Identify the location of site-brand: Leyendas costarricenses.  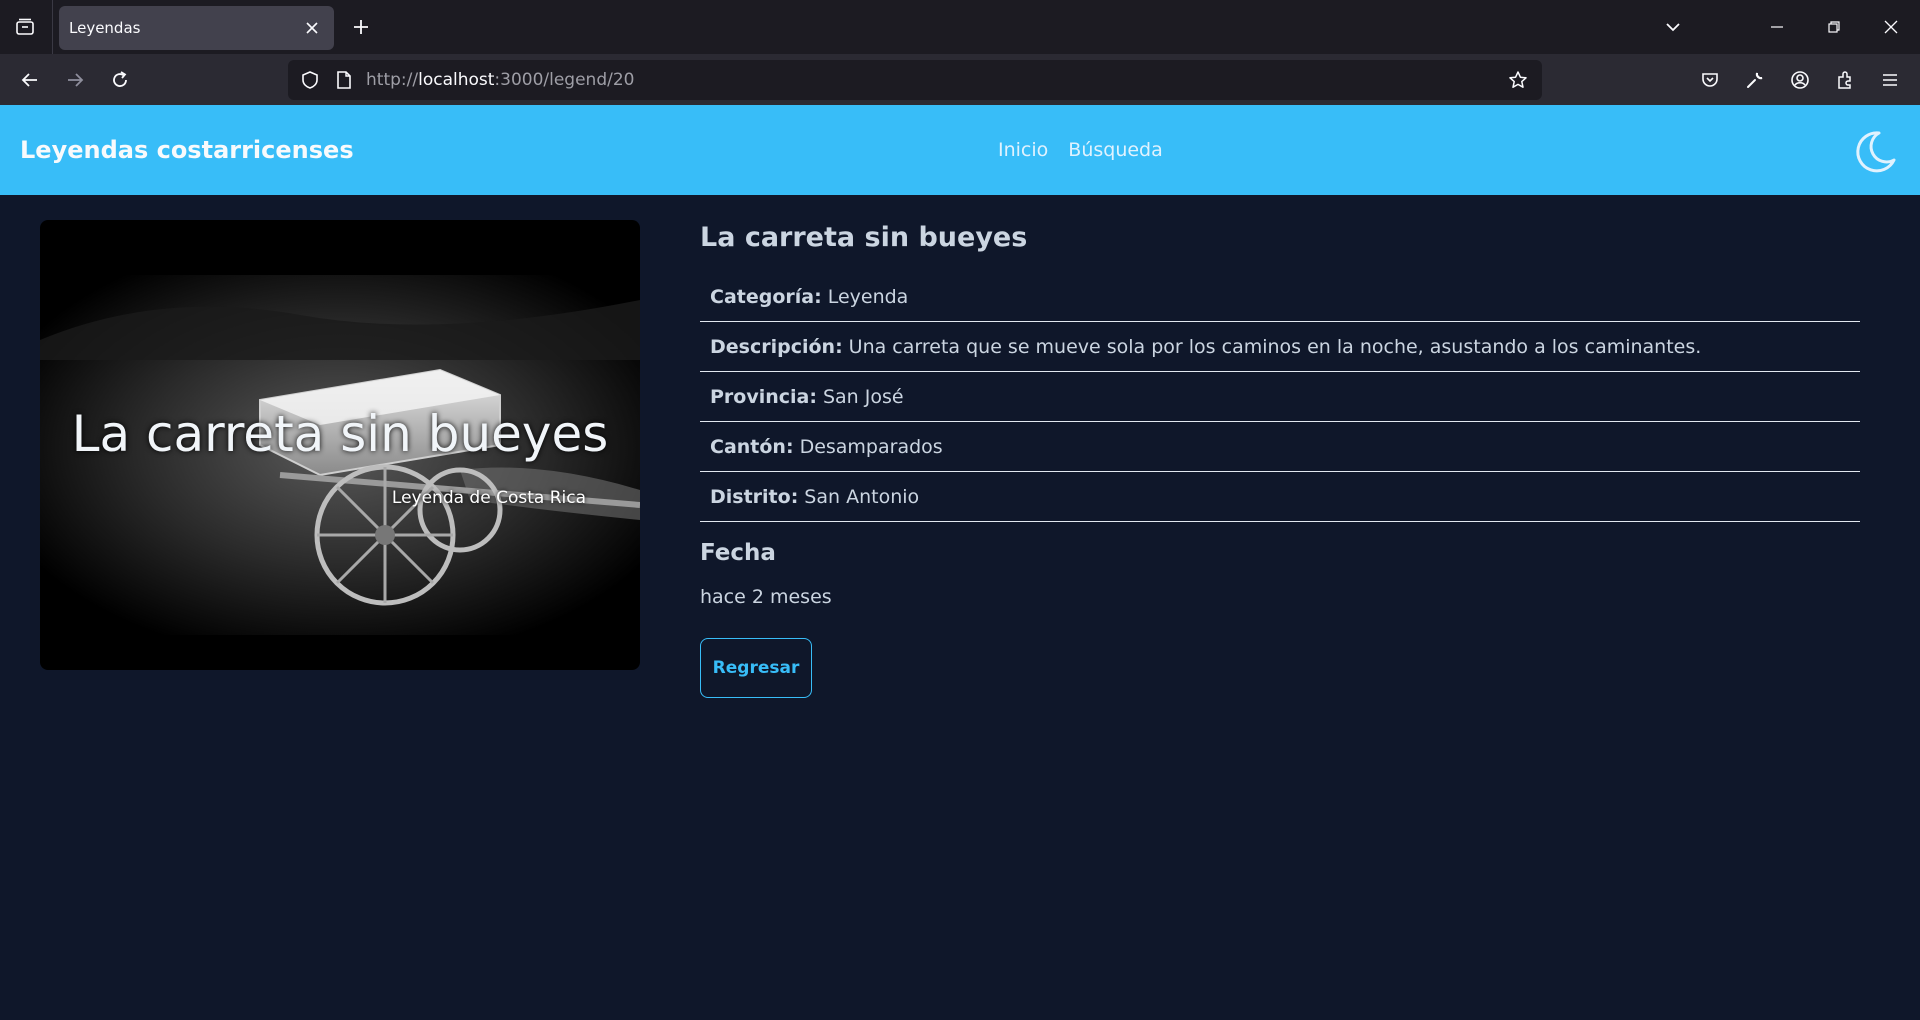
(187, 150).